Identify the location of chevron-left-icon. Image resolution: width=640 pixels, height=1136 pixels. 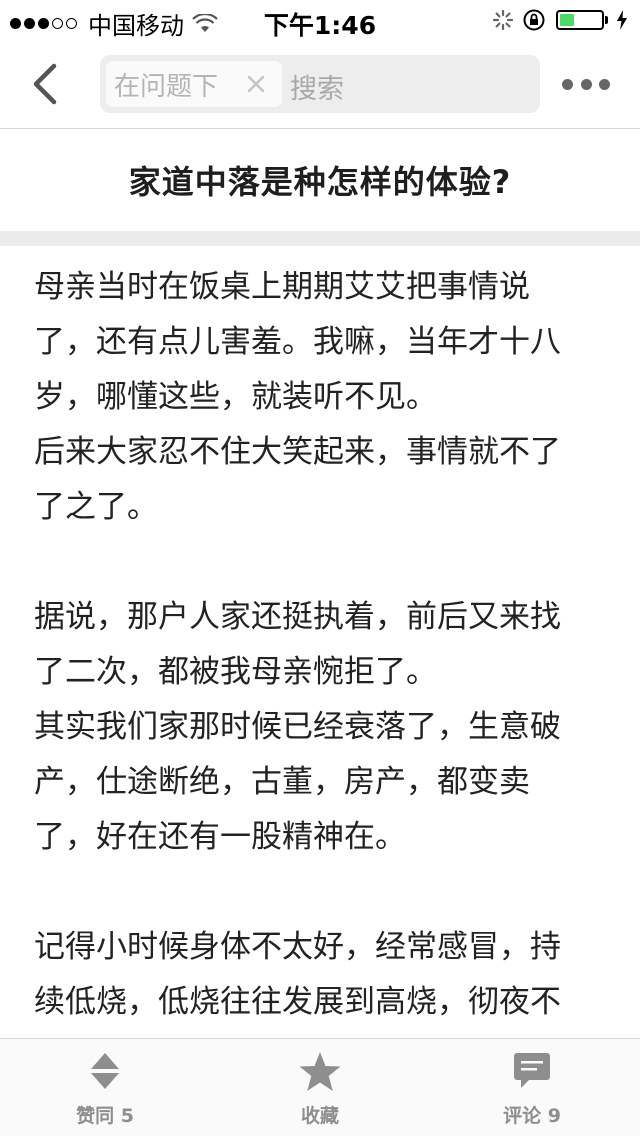
(45, 84).